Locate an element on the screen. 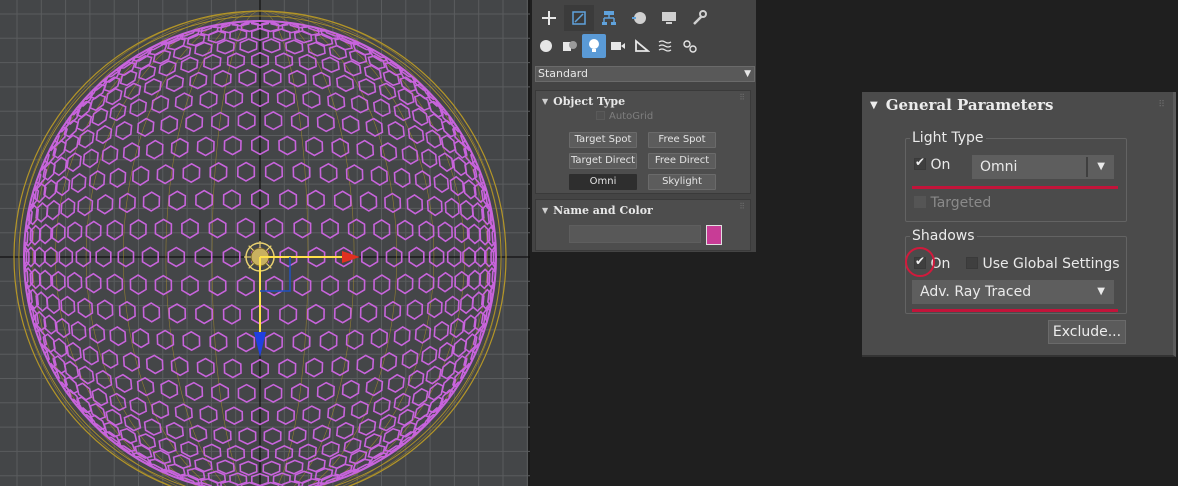  systems-category is located at coordinates (690, 46).